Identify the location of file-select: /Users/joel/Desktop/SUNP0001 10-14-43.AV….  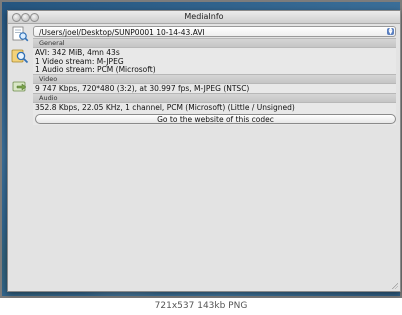
(214, 31).